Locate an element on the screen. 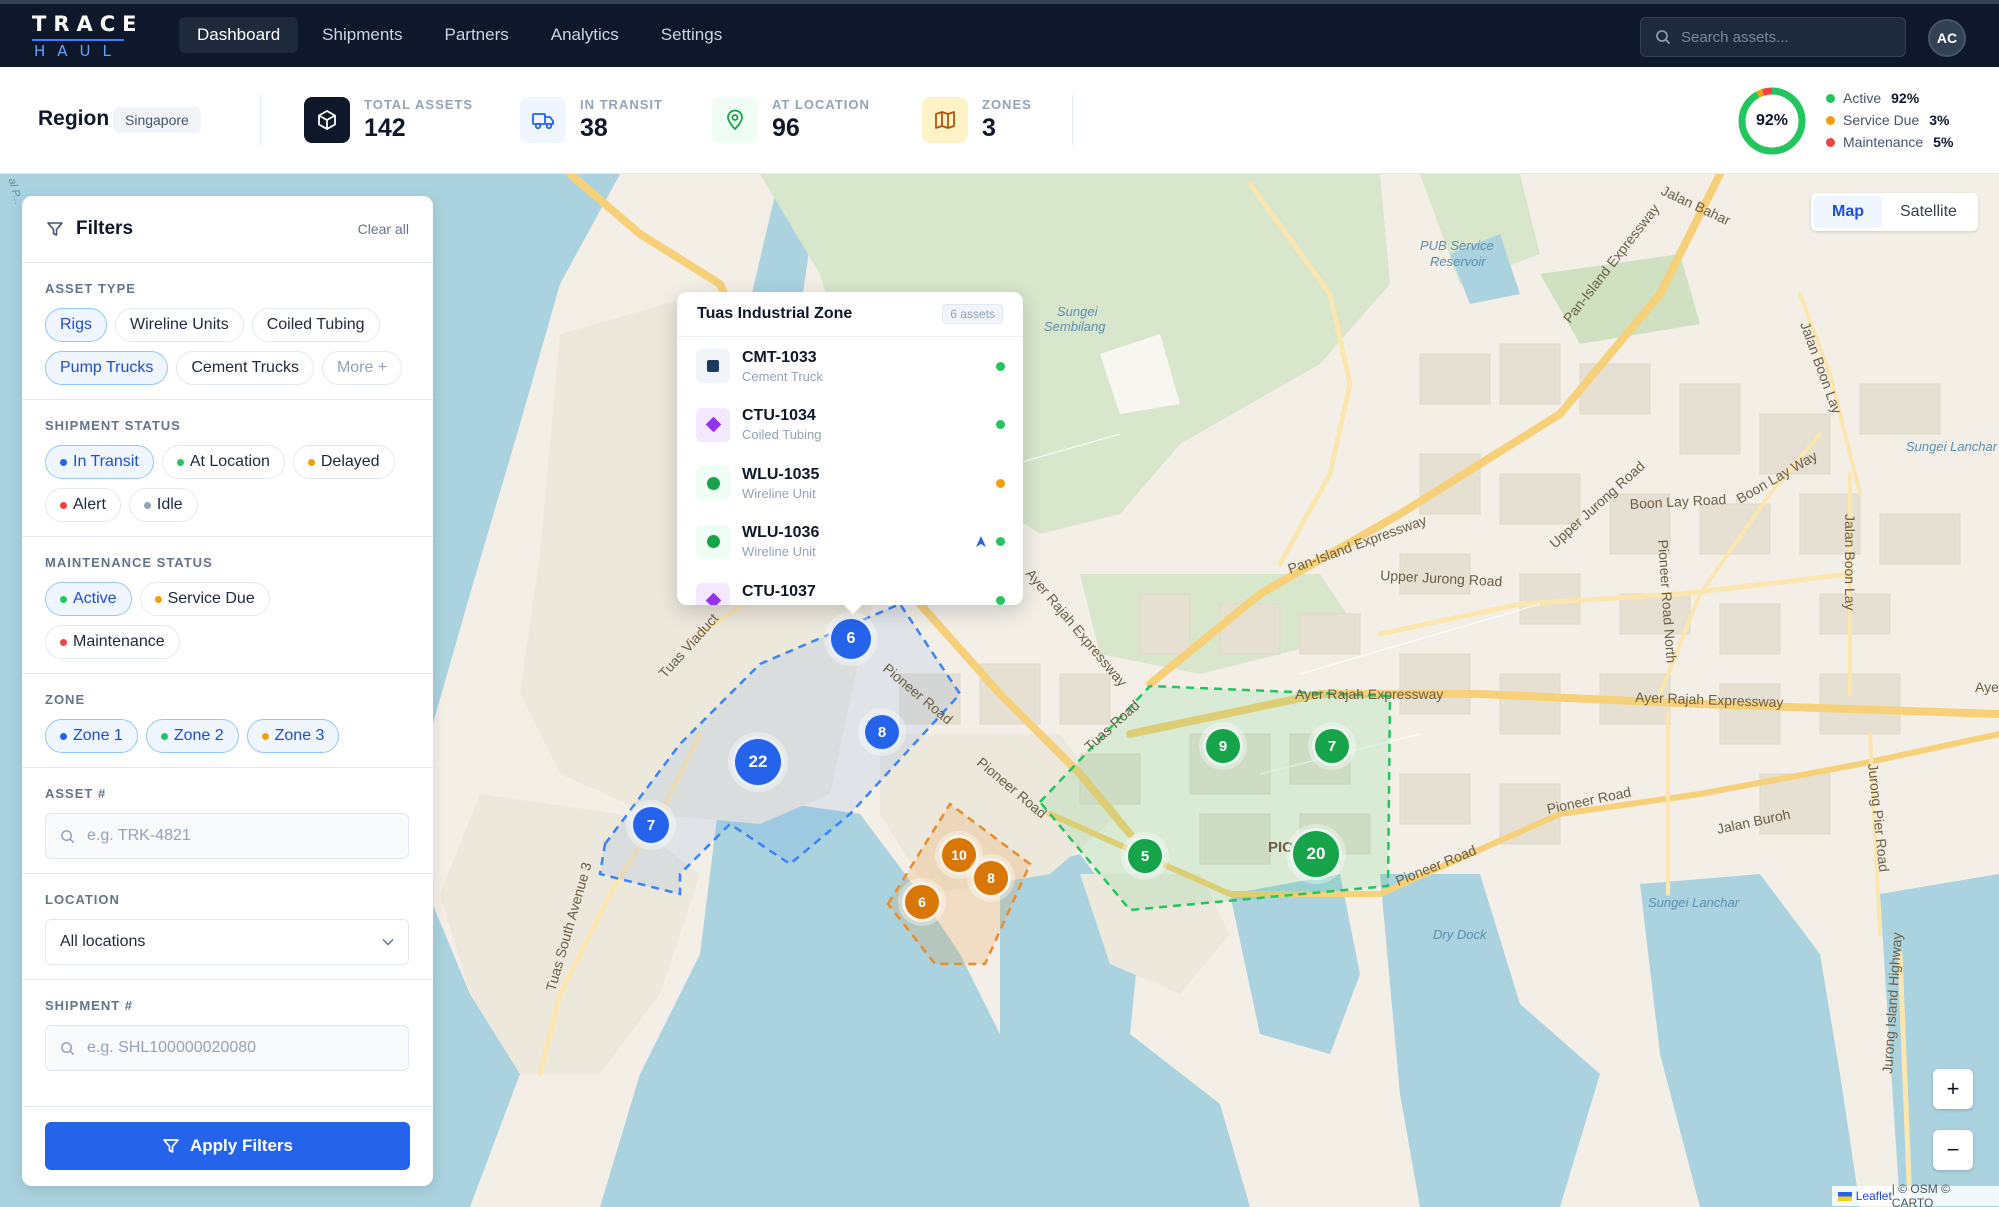 This screenshot has height=1207, width=1999. asset-list-item: CMT-1033 Cement Truck is located at coordinates (850, 366).